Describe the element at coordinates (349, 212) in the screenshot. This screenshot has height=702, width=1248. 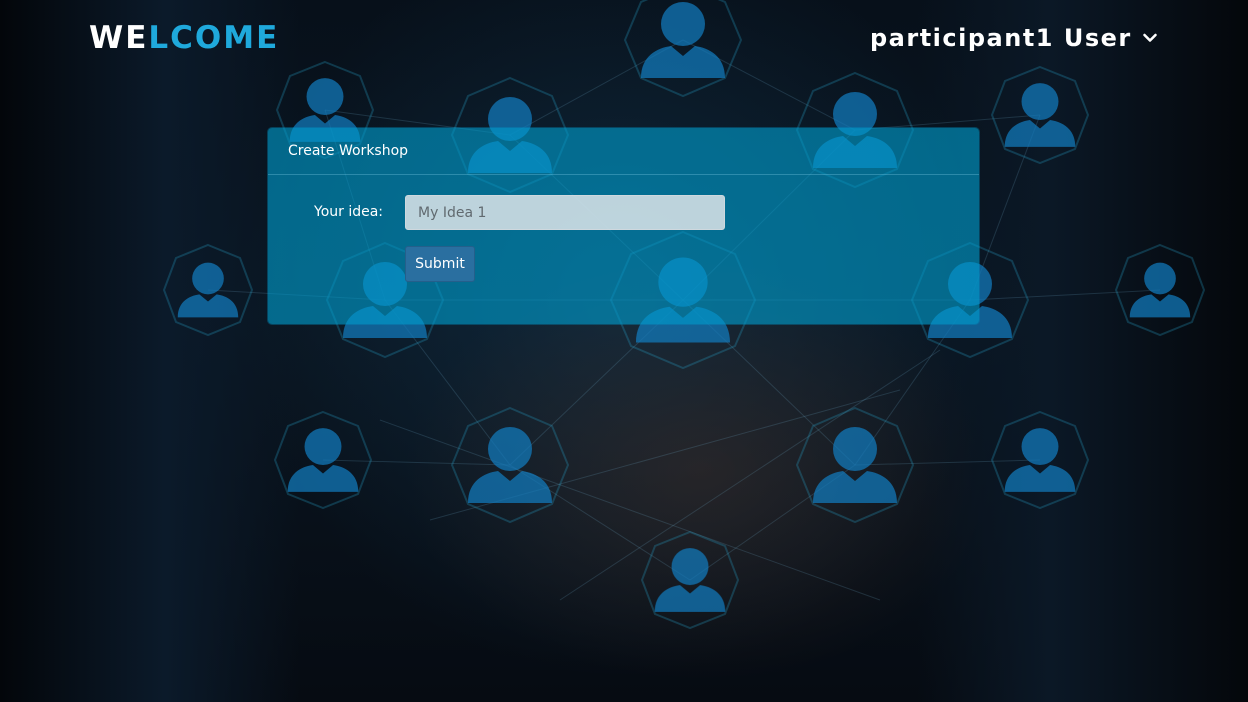
I see `idea-label: Your idea:` at that location.